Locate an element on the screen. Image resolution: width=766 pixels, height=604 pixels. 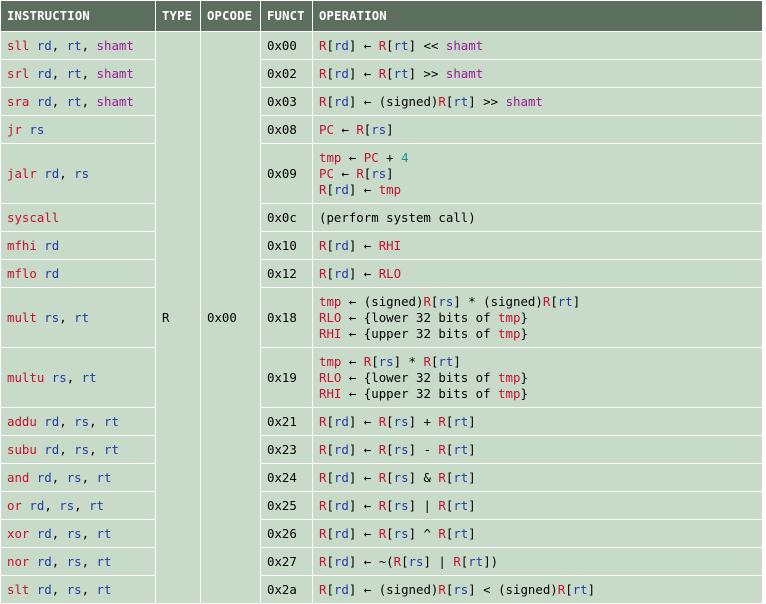
table-row: xor rd, rs, rt 0x26 R[rd] ← R[rs] ^ R[rt] is located at coordinates (381, 533).